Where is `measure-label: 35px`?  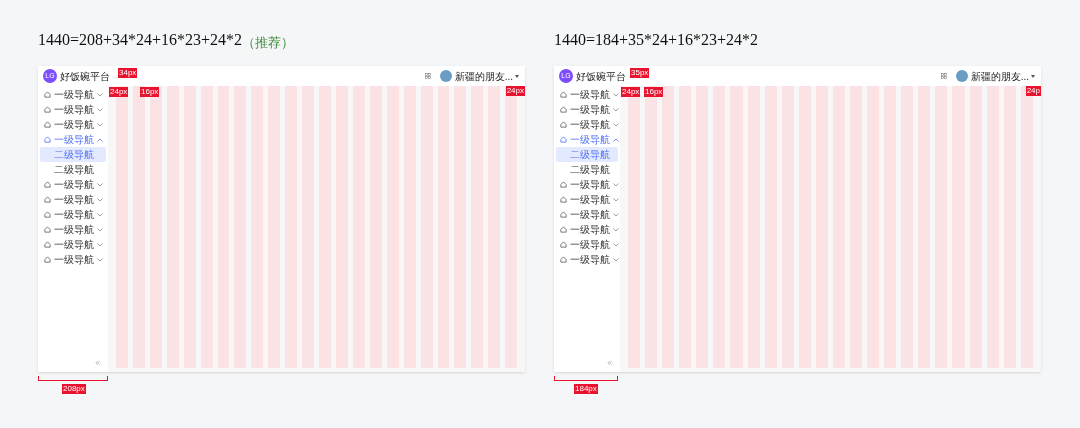
measure-label: 35px is located at coordinates (640, 73).